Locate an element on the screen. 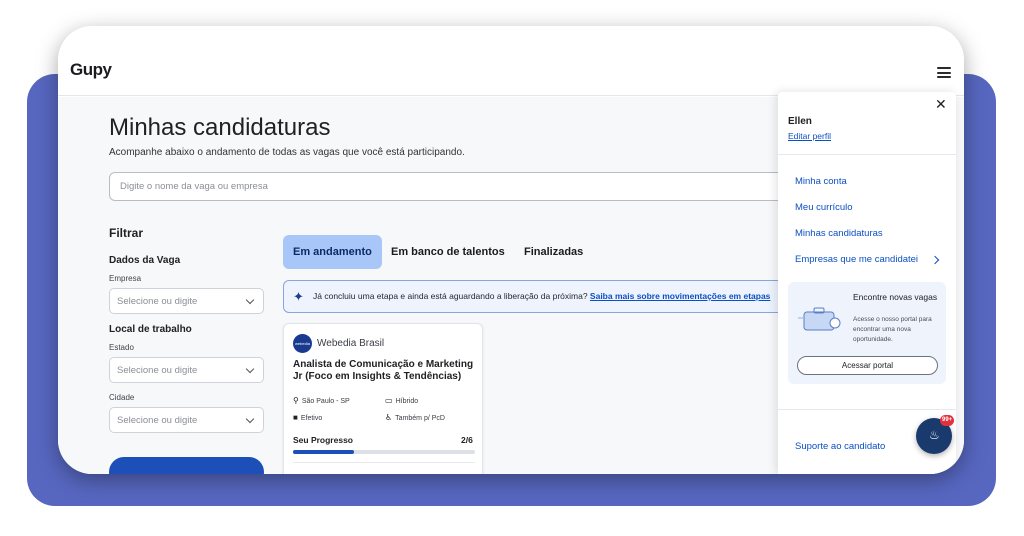 The width and height of the screenshot is (1024, 536). tab-banco-de-talentos: Em banco de talentos is located at coordinates (448, 252).